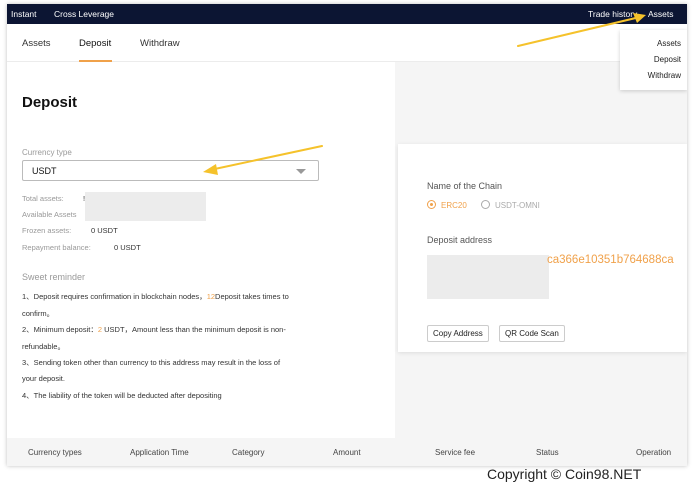  What do you see at coordinates (347, 43) in the screenshot?
I see `asset-tabs: Assets Deposit Withdraw` at bounding box center [347, 43].